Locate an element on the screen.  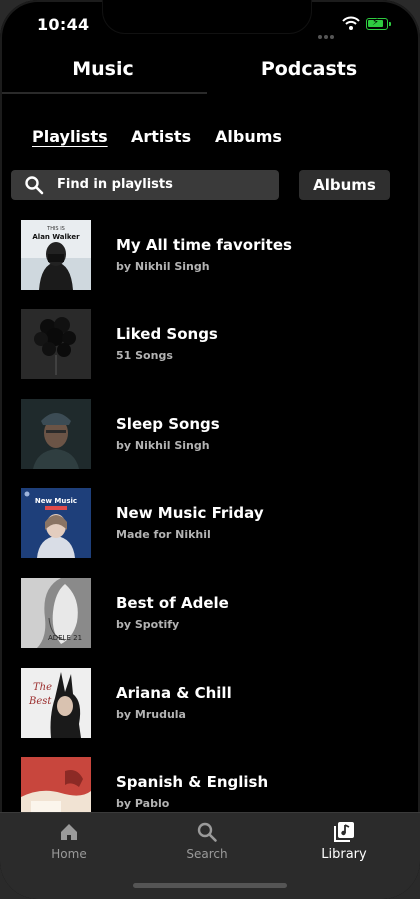
playlist-subtitle: by Mrudula is located at coordinates (151, 714).